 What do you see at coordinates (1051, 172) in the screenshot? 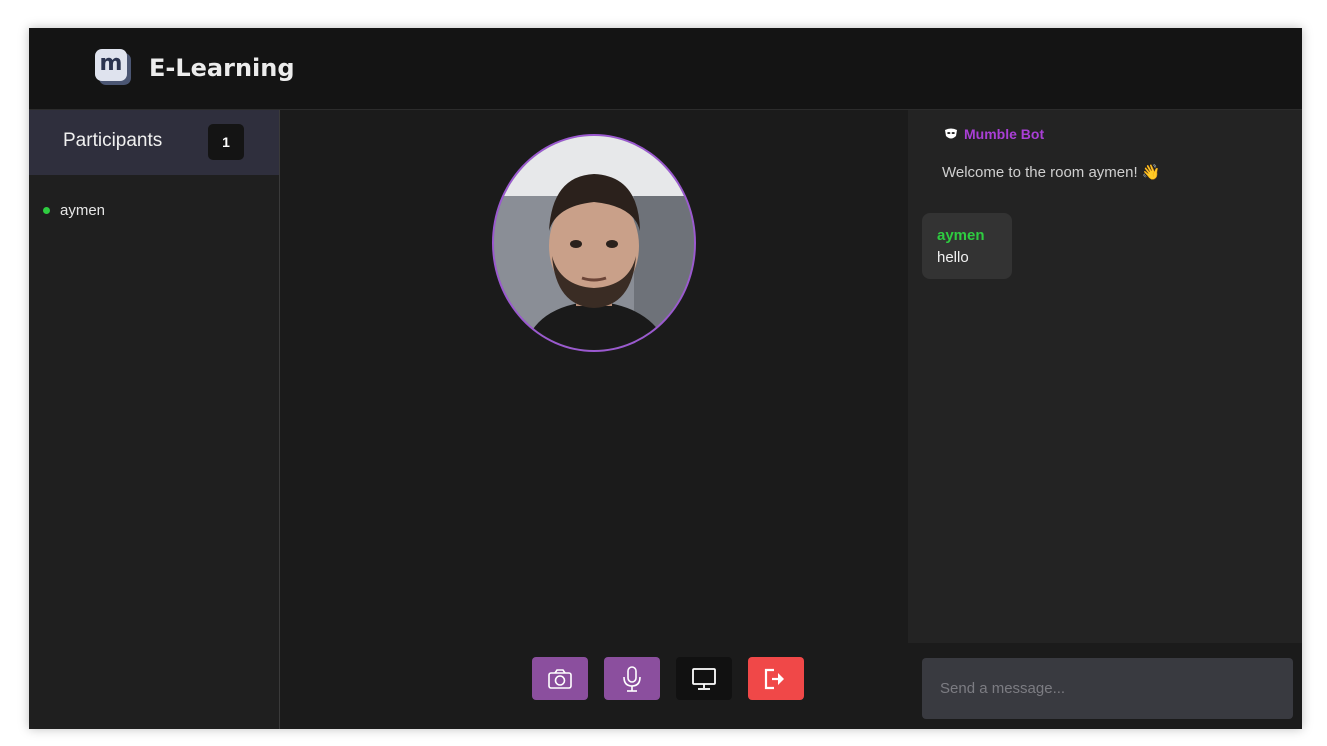
I see `bot-welcome-message: Welcome to the room aymen! 👋` at bounding box center [1051, 172].